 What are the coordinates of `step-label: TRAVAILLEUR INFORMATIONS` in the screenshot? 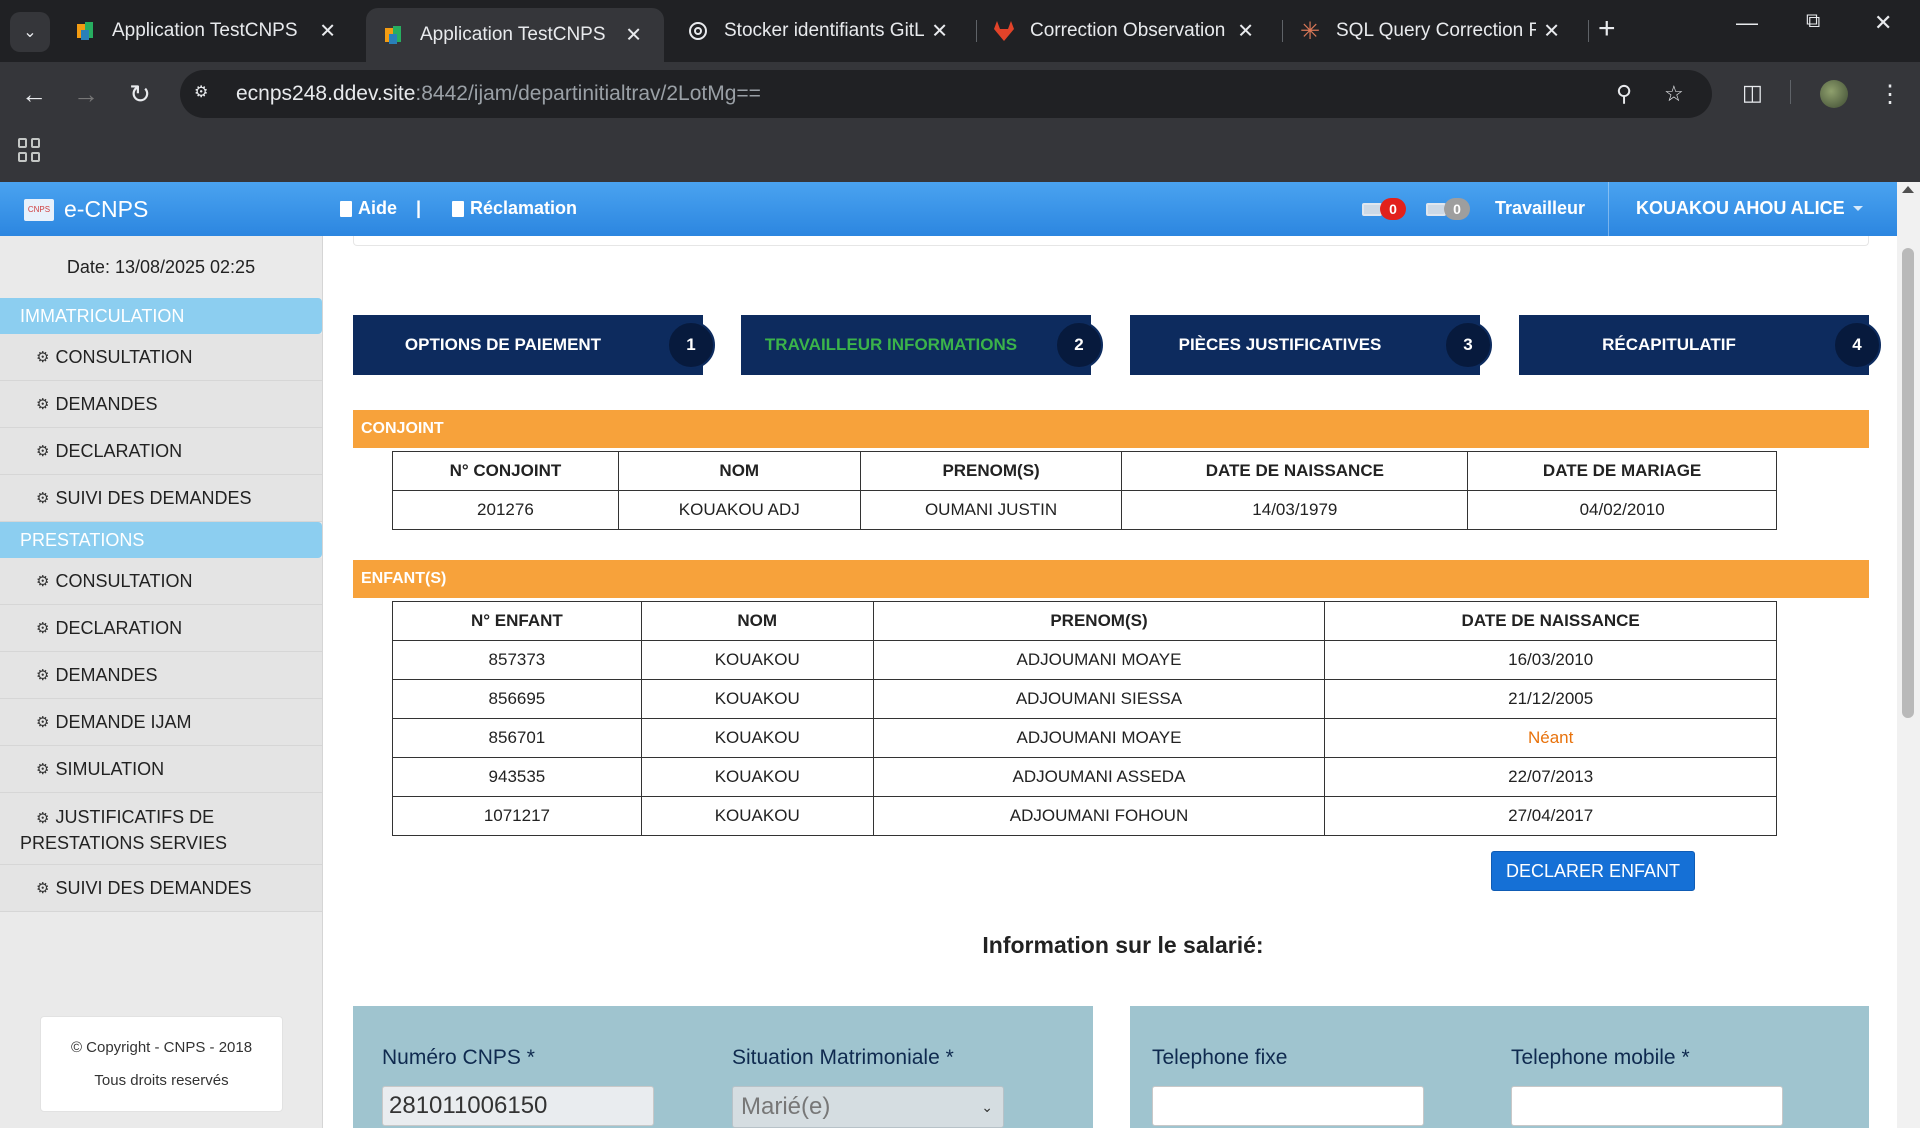 It's located at (891, 344).